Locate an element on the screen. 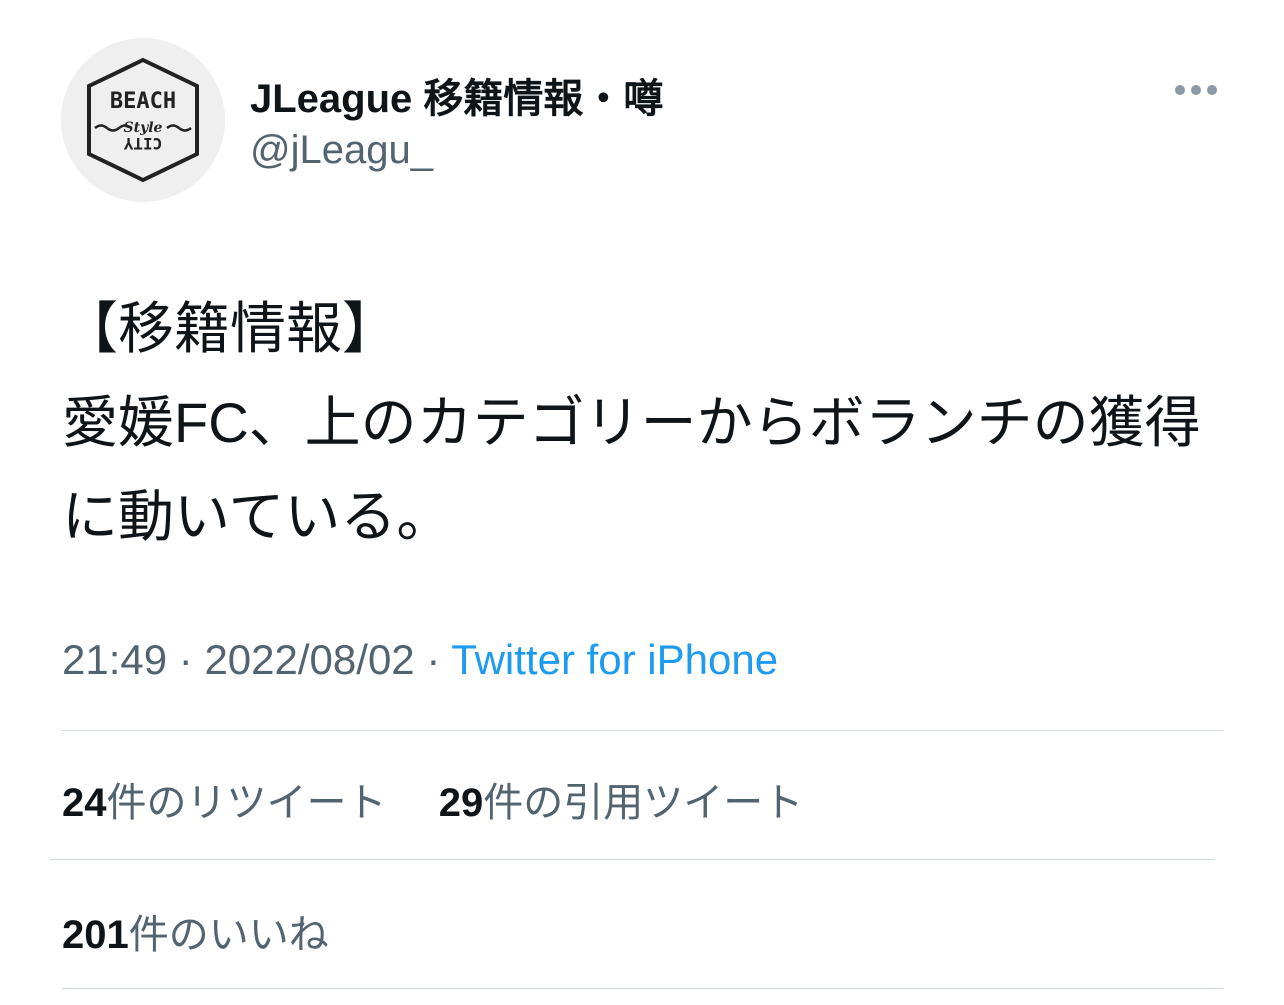 Image resolution: width=1284 pixels, height=1005 pixels. retweets-stat: 24件のリツイート is located at coordinates (230, 803).